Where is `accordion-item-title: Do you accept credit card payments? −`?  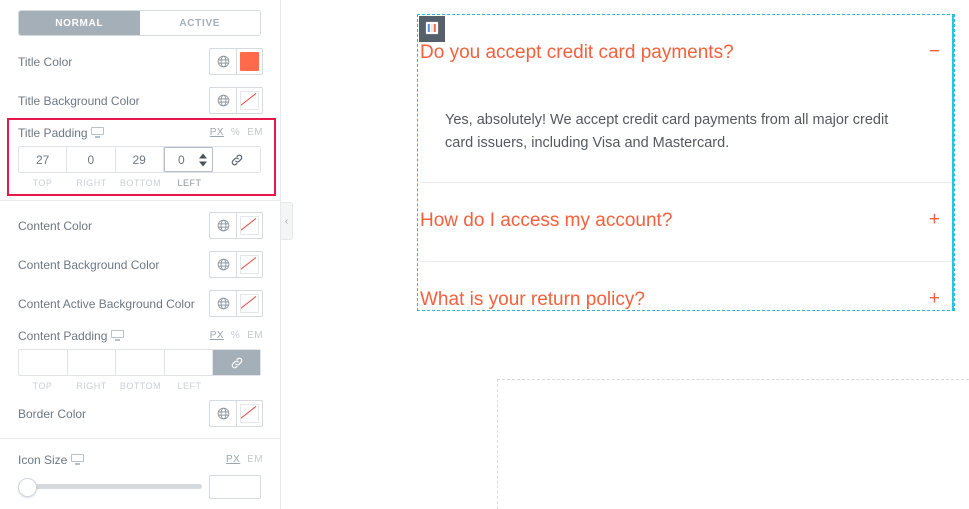
accordion-item-title: Do you accept credit card payments? − is located at coordinates (685, 54).